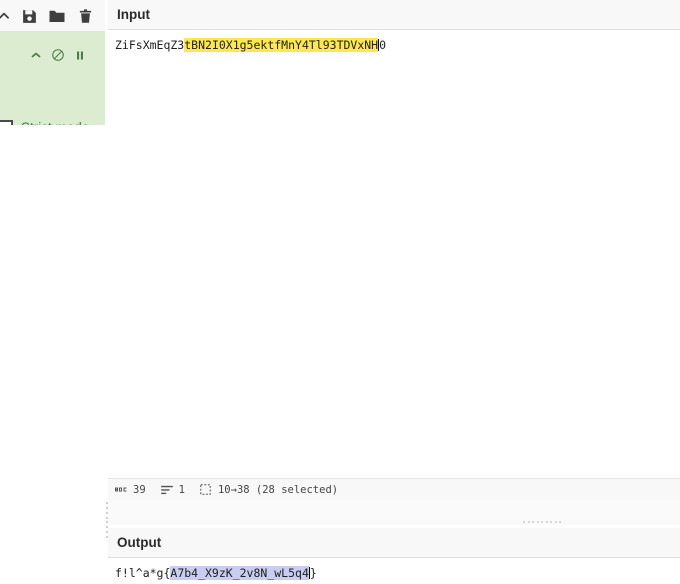  I want to click on input-lines-value: 1, so click(181, 489).